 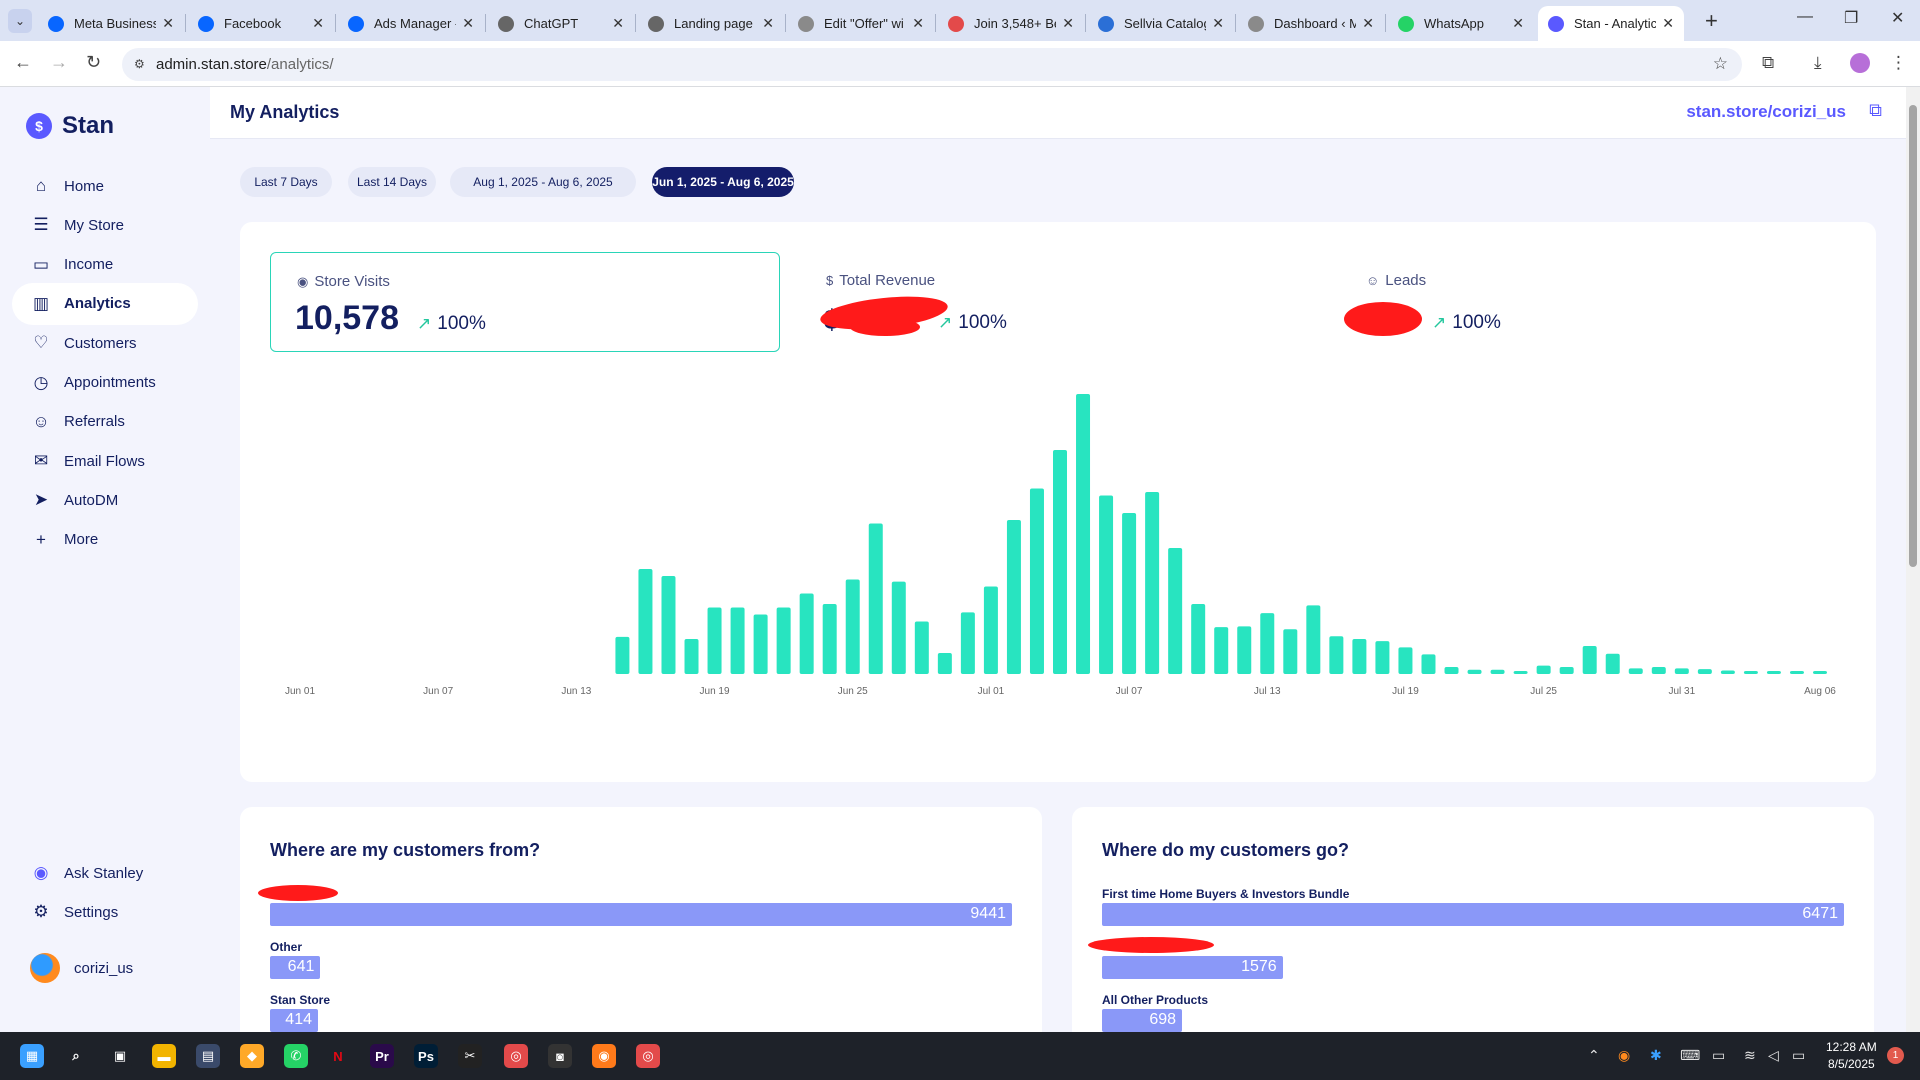 What do you see at coordinates (1768, 63) in the screenshot?
I see `extensions-icon: ⧉` at bounding box center [1768, 63].